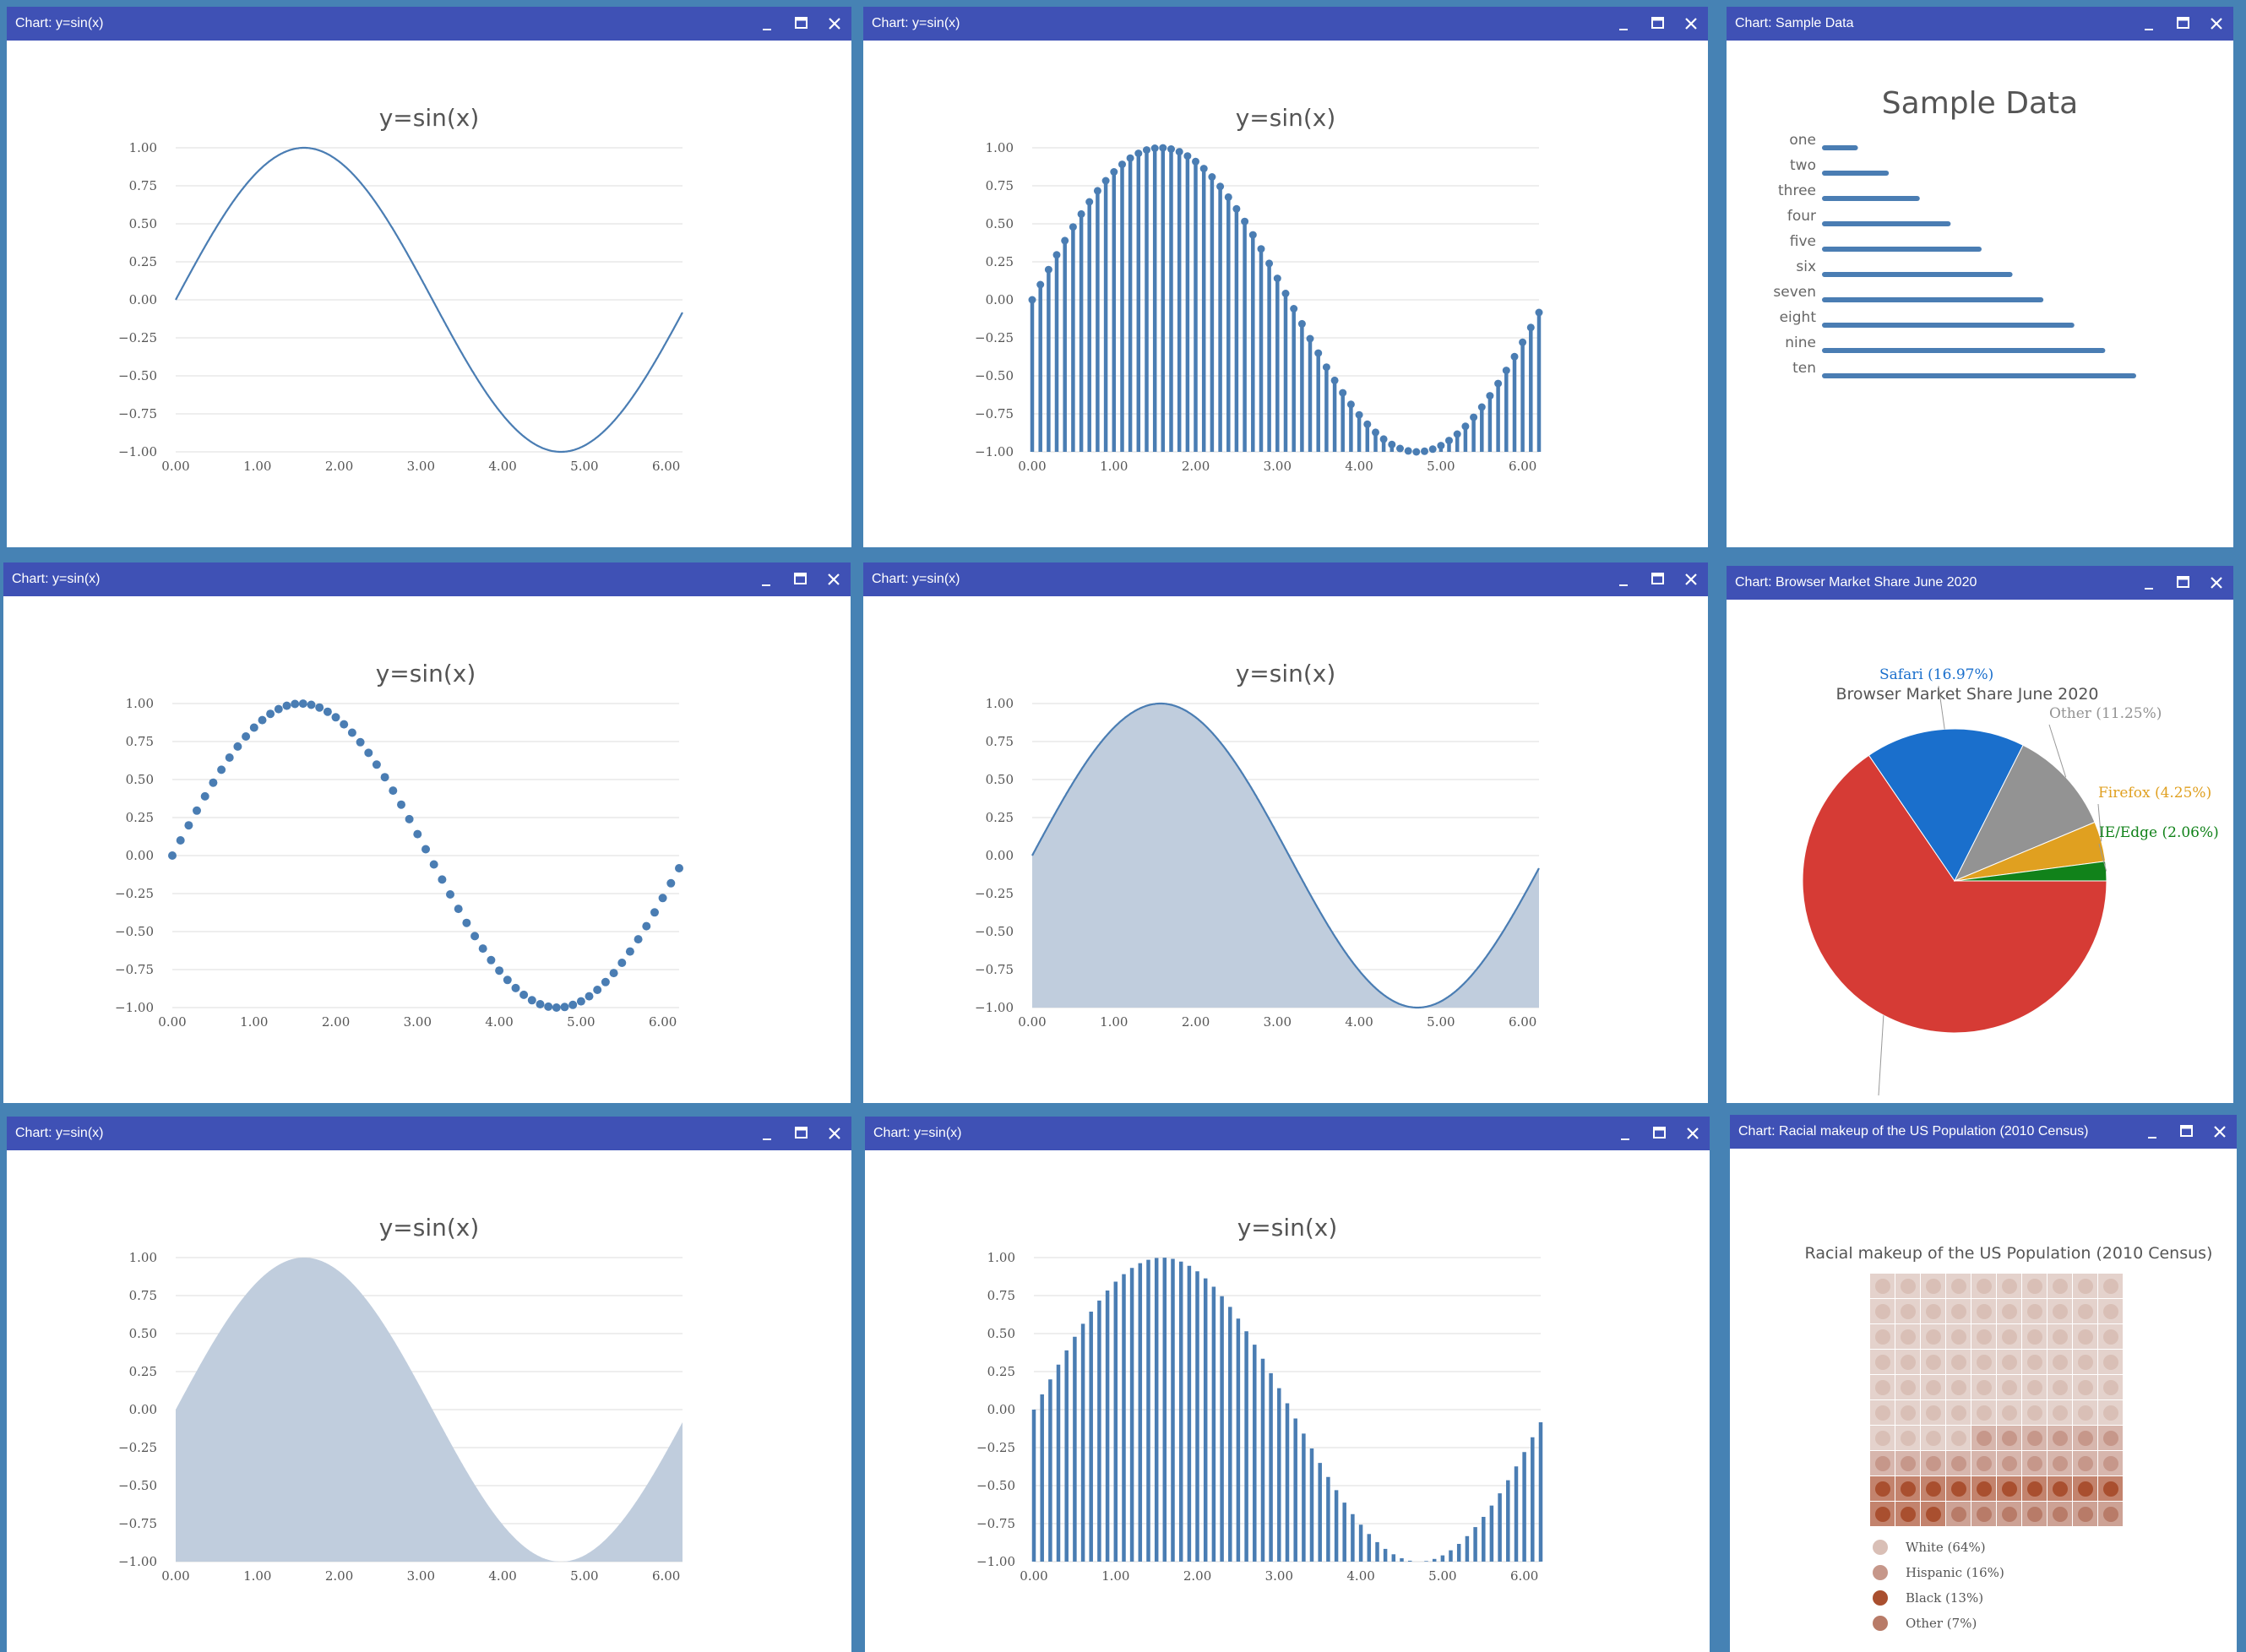 The height and width of the screenshot is (1652, 2246). What do you see at coordinates (994, 1007) in the screenshot?
I see `y-tick-label: −1.00` at bounding box center [994, 1007].